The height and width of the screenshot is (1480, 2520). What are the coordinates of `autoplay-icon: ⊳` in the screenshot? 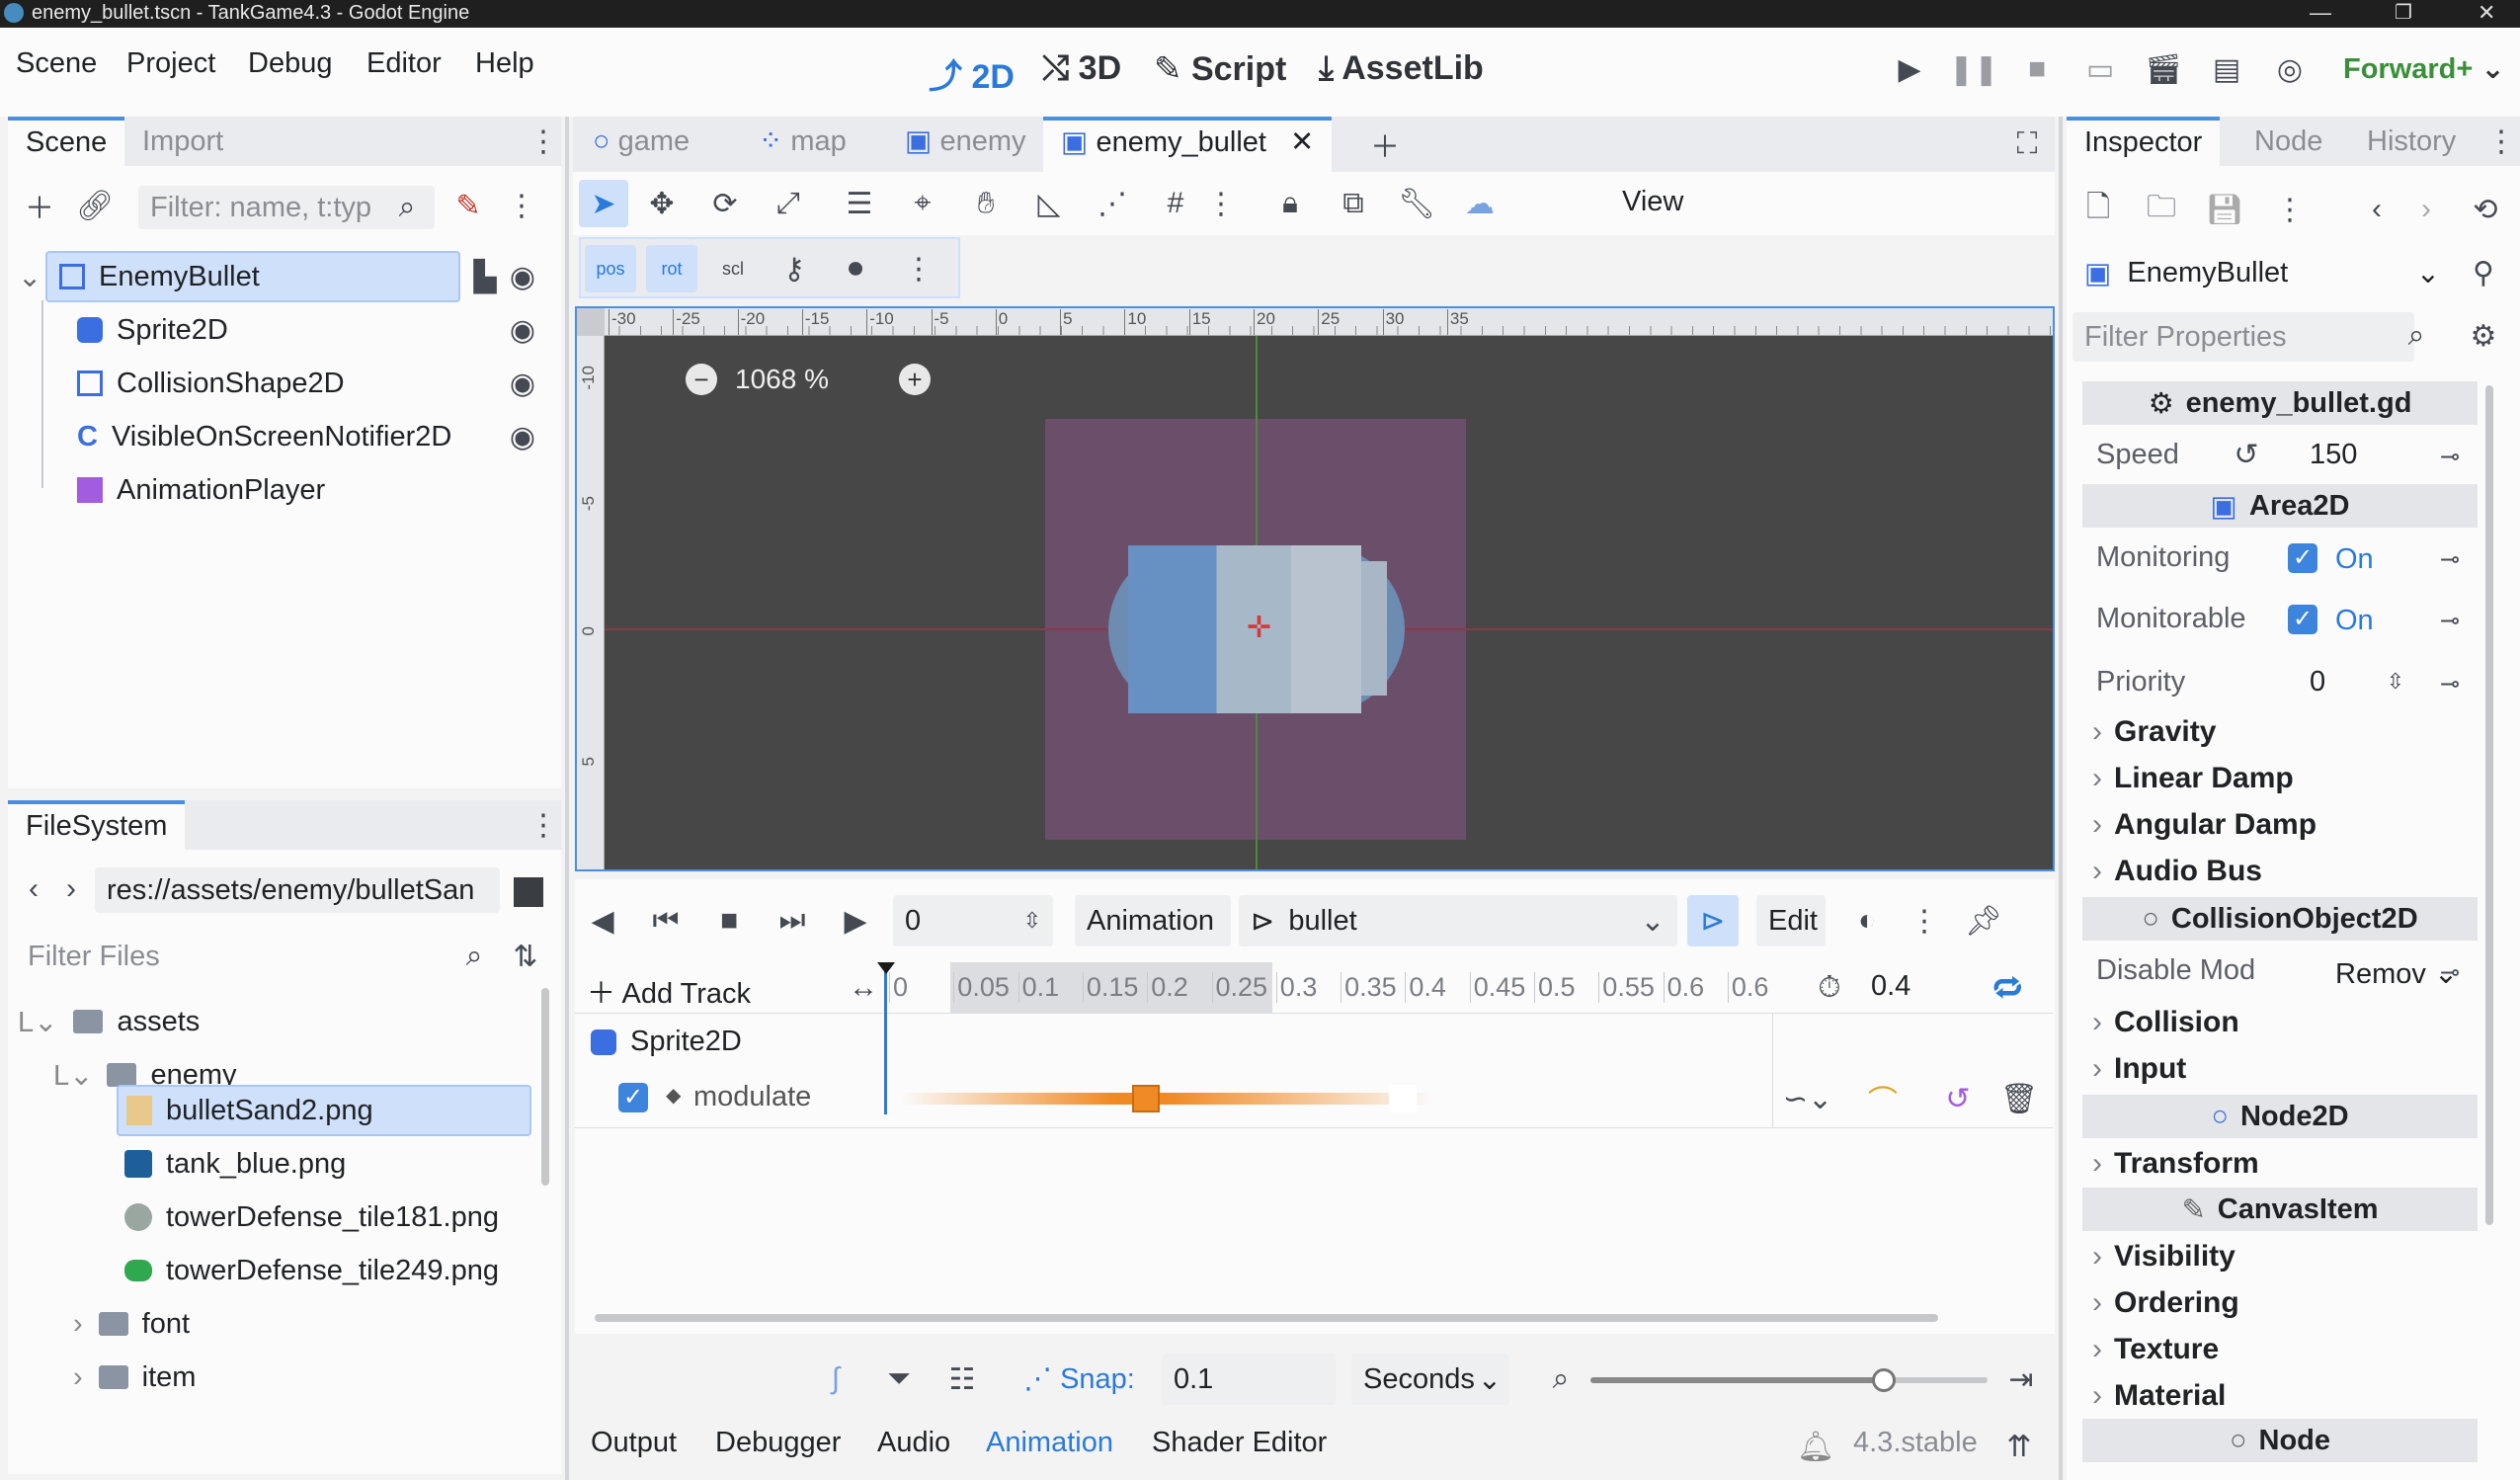 It's located at (1713, 920).